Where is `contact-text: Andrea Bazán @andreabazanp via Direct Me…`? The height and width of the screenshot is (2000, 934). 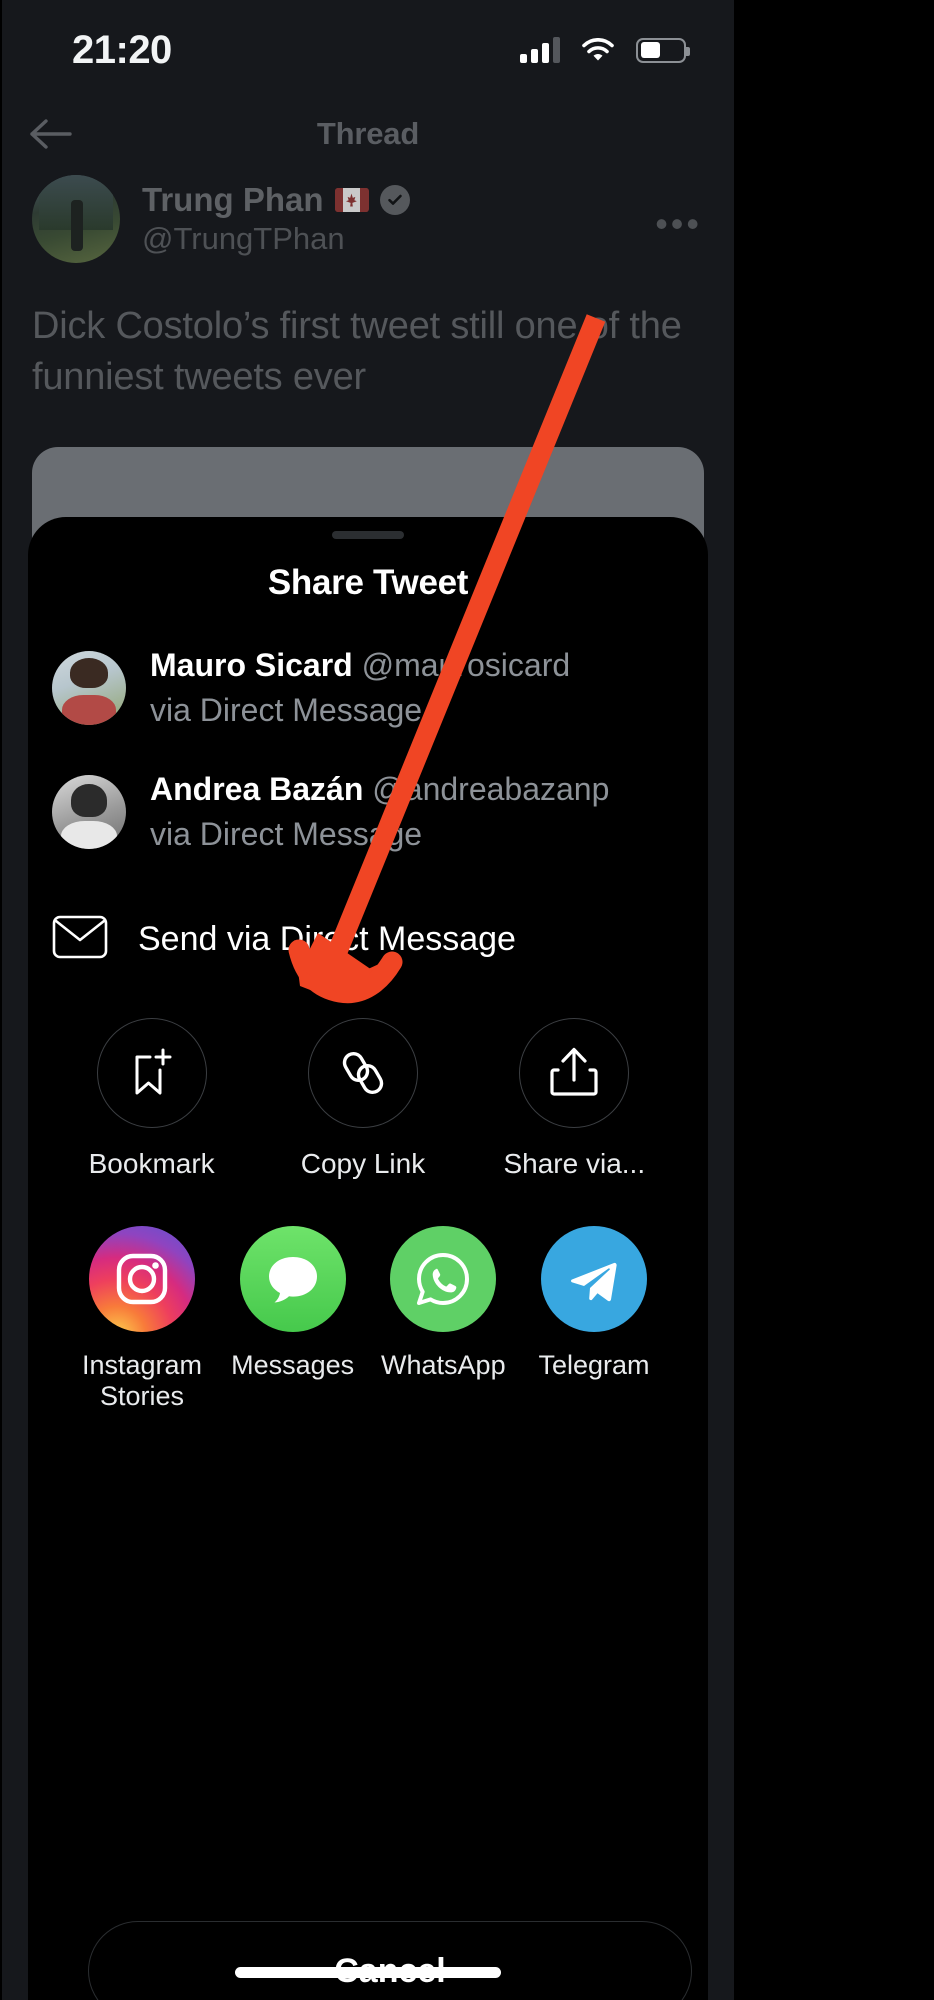 contact-text: Andrea Bazán @andreabazanp via Direct Me… is located at coordinates (379, 812).